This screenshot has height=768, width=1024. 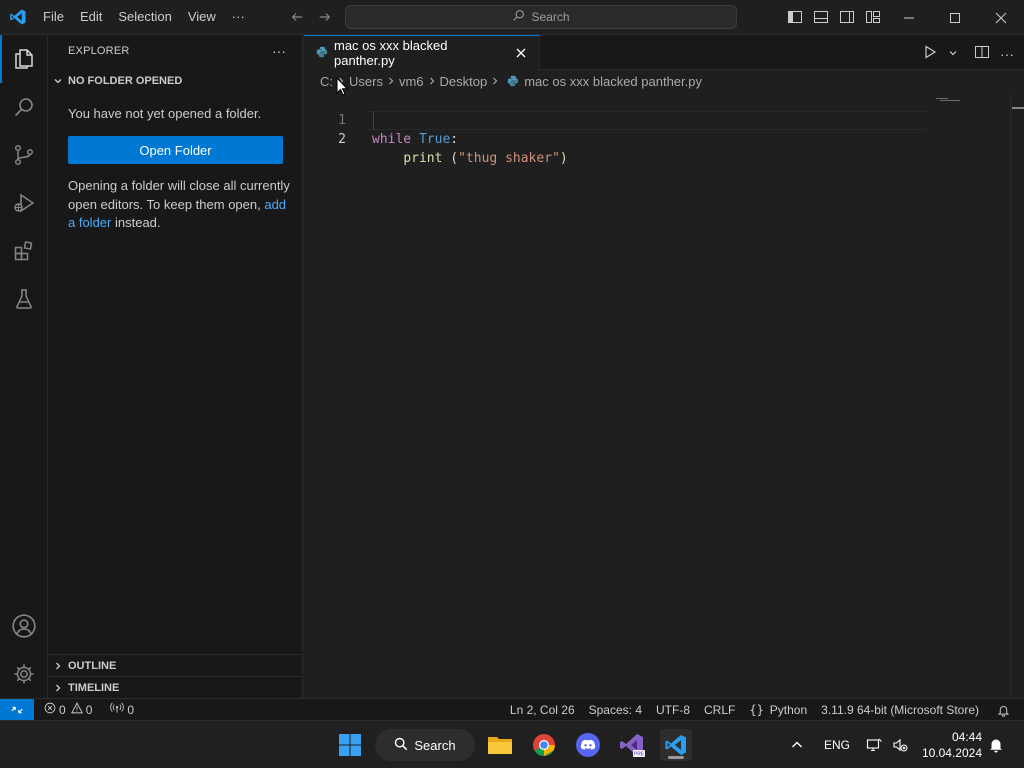 What do you see at coordinates (279, 51) in the screenshot?
I see `sidebar-more-actions-icon: ···` at bounding box center [279, 51].